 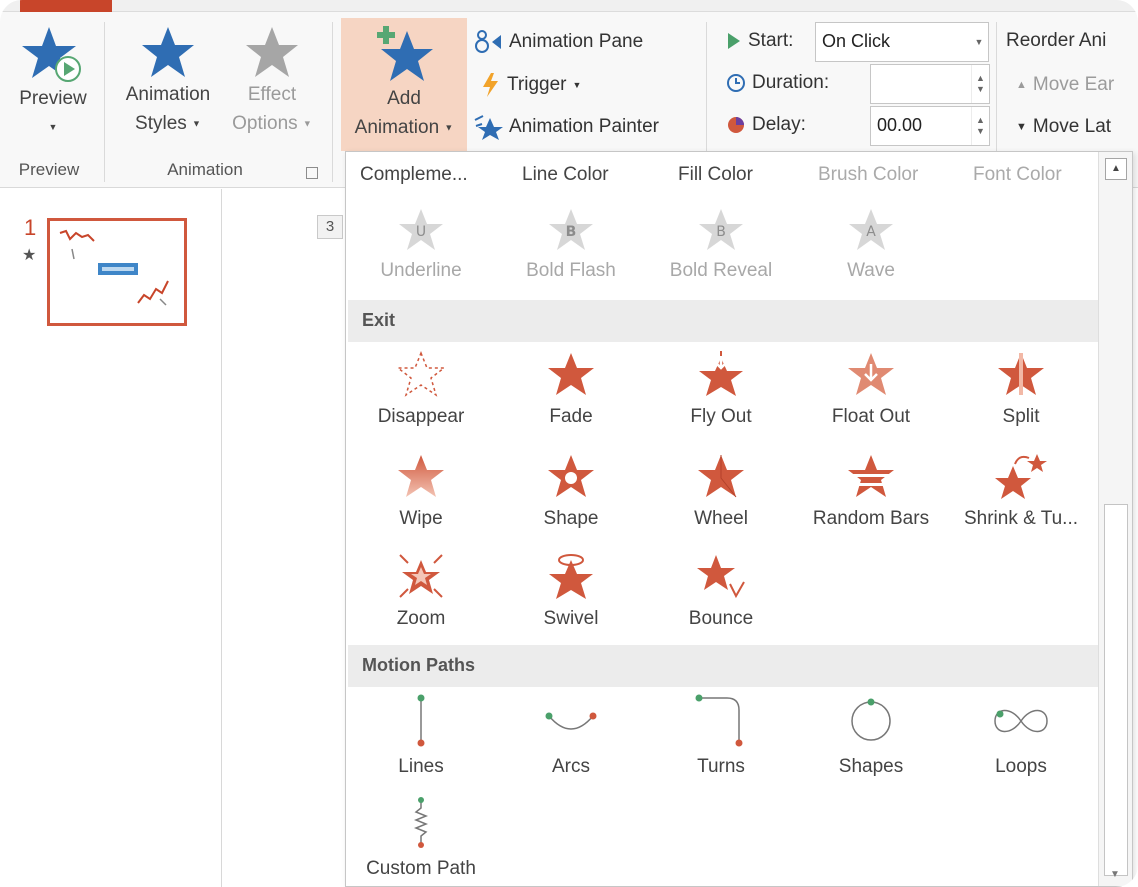 I want to click on trigger-button: Trigger ▼, so click(x=530, y=85).